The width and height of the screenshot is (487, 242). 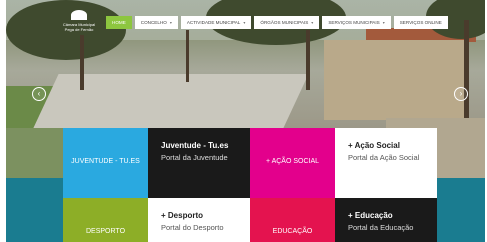 I want to click on tile-juventude-portal: Juventude - Tu.es Portal da Juventude, so click(x=199, y=163).